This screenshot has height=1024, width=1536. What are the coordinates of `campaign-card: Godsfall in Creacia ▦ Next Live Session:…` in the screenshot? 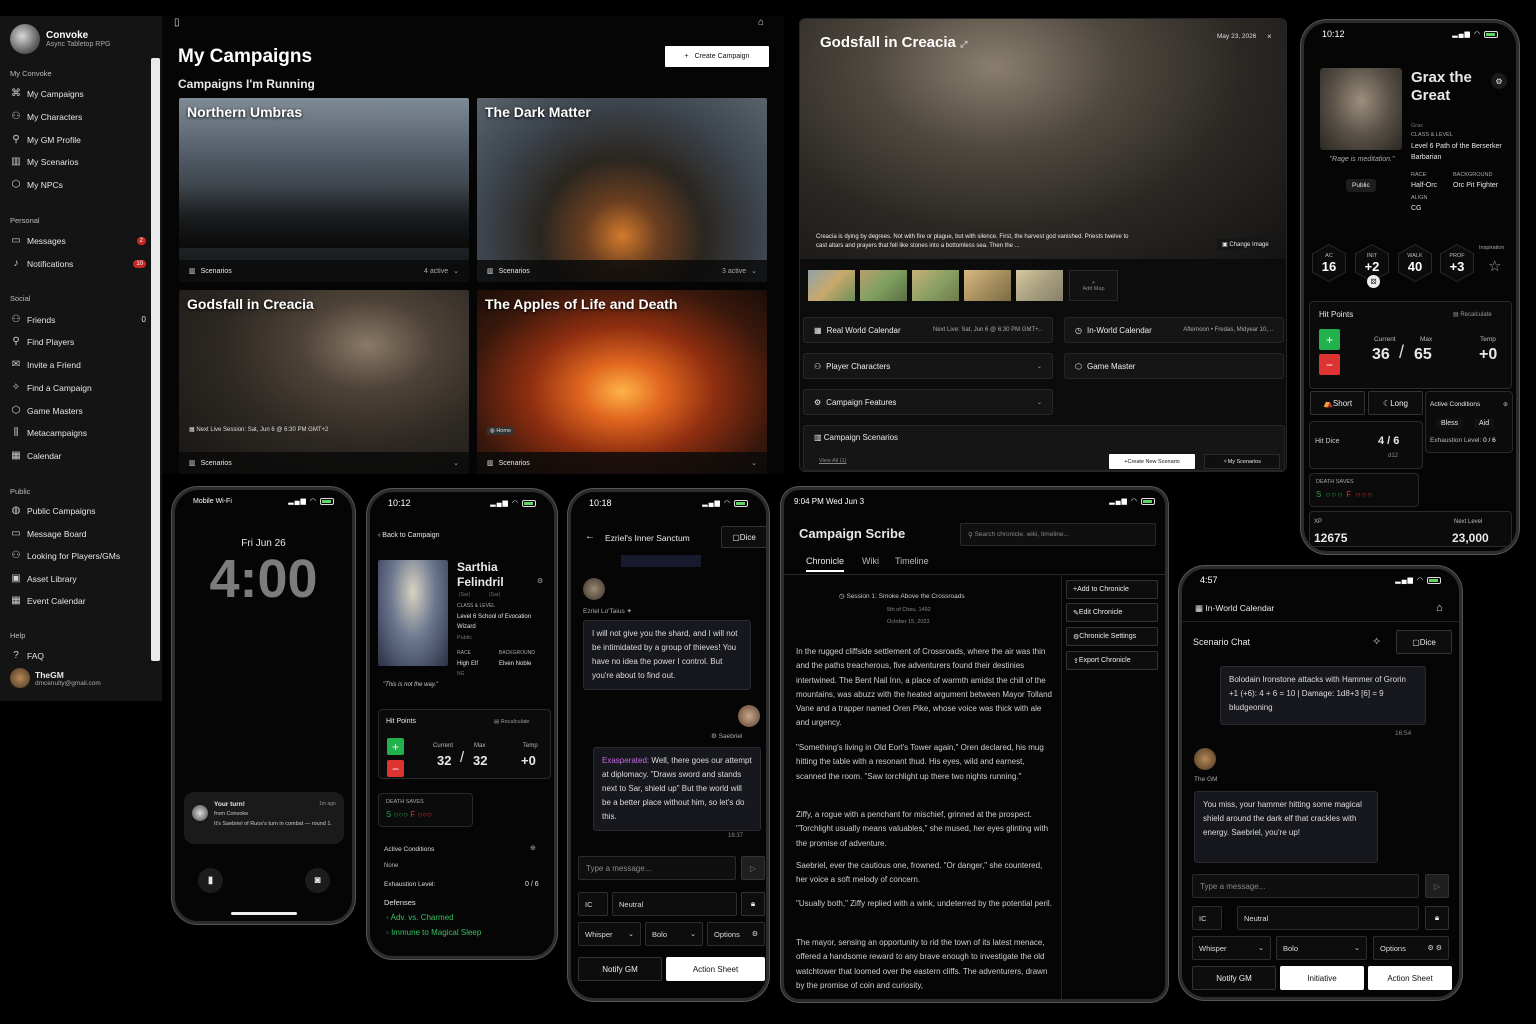 It's located at (324, 382).